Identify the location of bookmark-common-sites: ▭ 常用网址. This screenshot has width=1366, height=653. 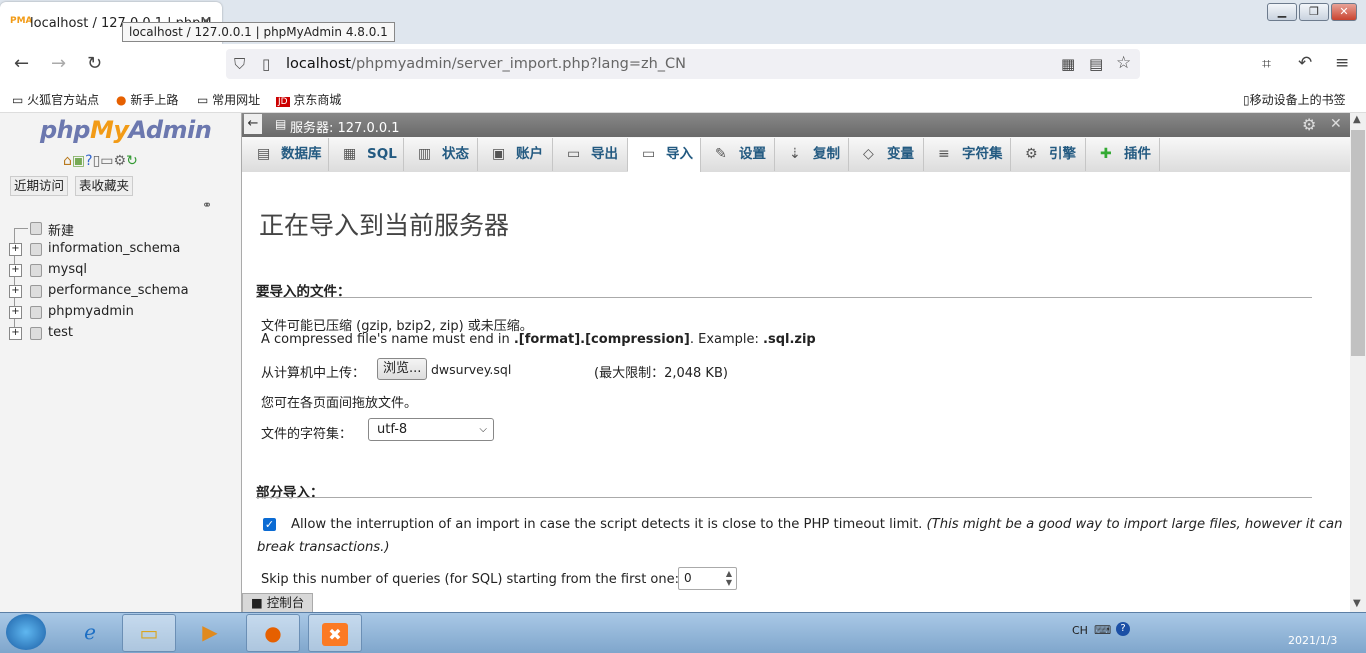
(228, 99).